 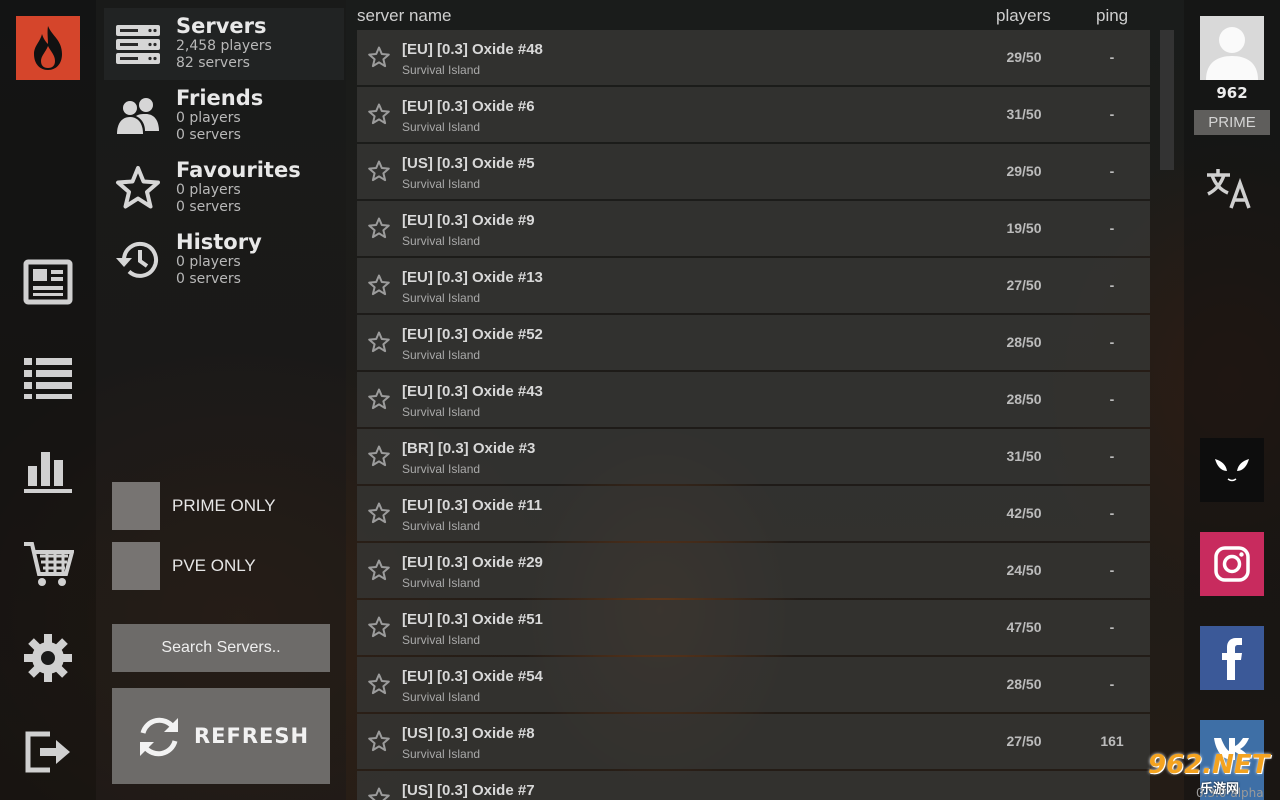 What do you see at coordinates (159, 737) in the screenshot?
I see `refresh-icon` at bounding box center [159, 737].